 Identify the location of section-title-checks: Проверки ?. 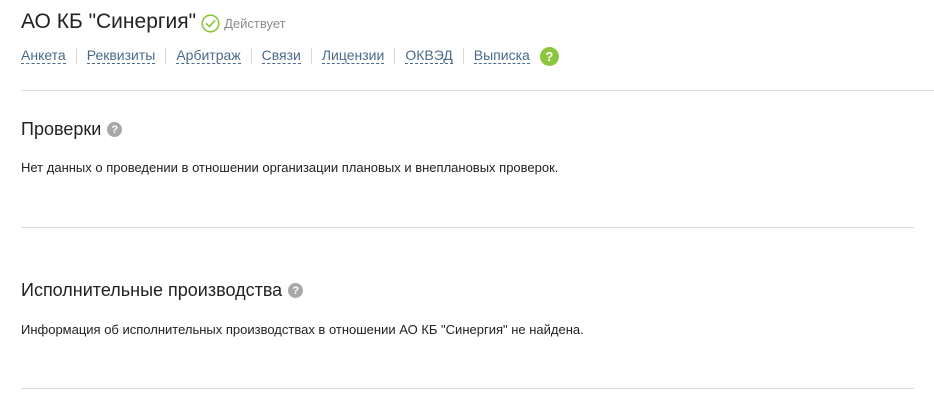
(72, 129).